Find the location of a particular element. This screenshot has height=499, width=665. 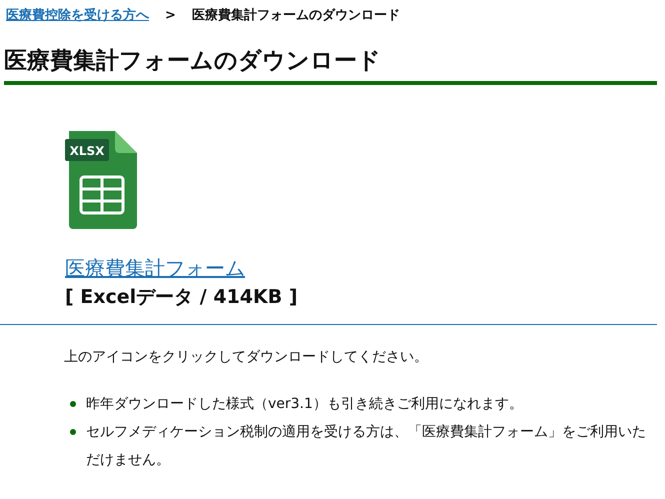

file-info: [ Excelデータ / 414KB ] is located at coordinates (182, 297).